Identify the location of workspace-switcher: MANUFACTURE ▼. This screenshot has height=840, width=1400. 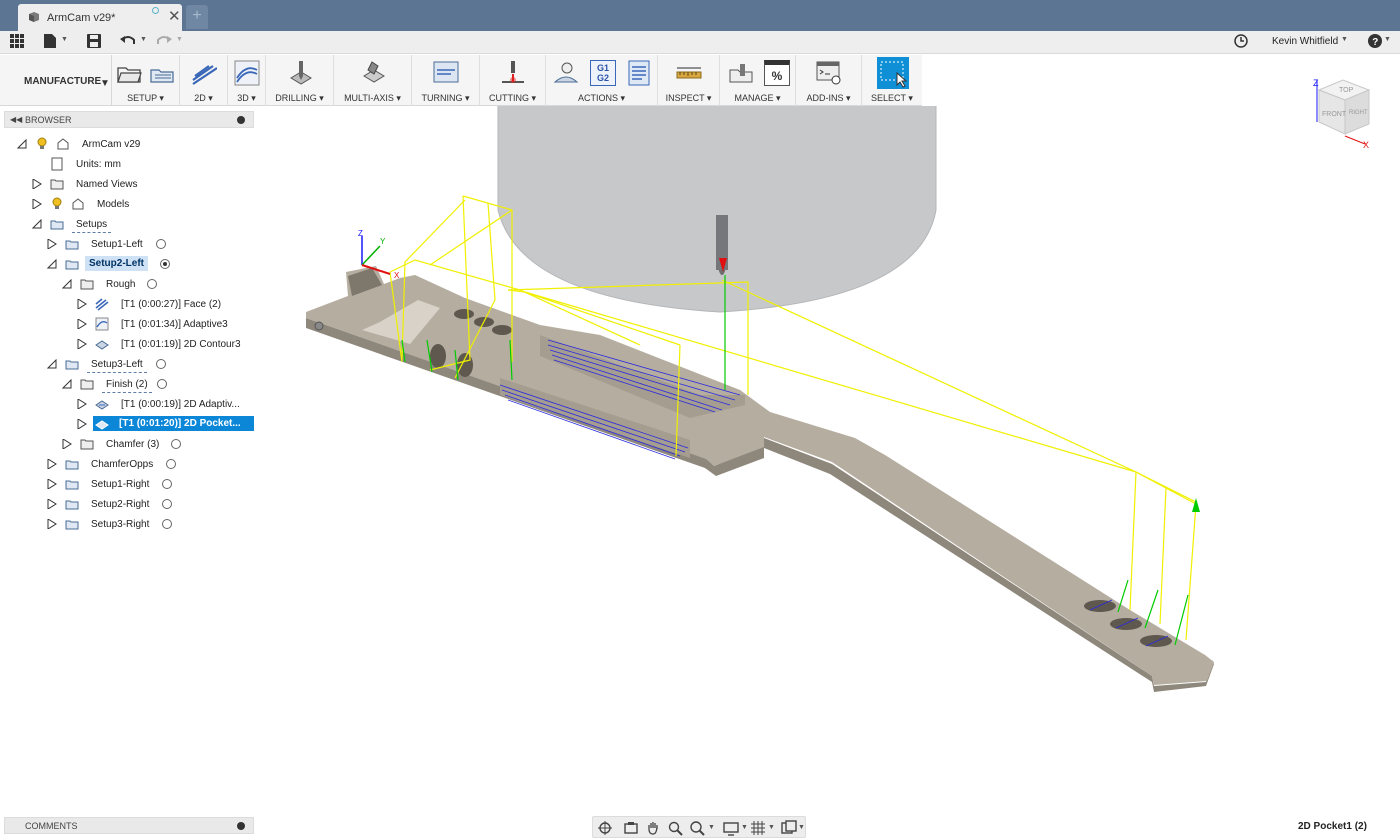
(60, 80).